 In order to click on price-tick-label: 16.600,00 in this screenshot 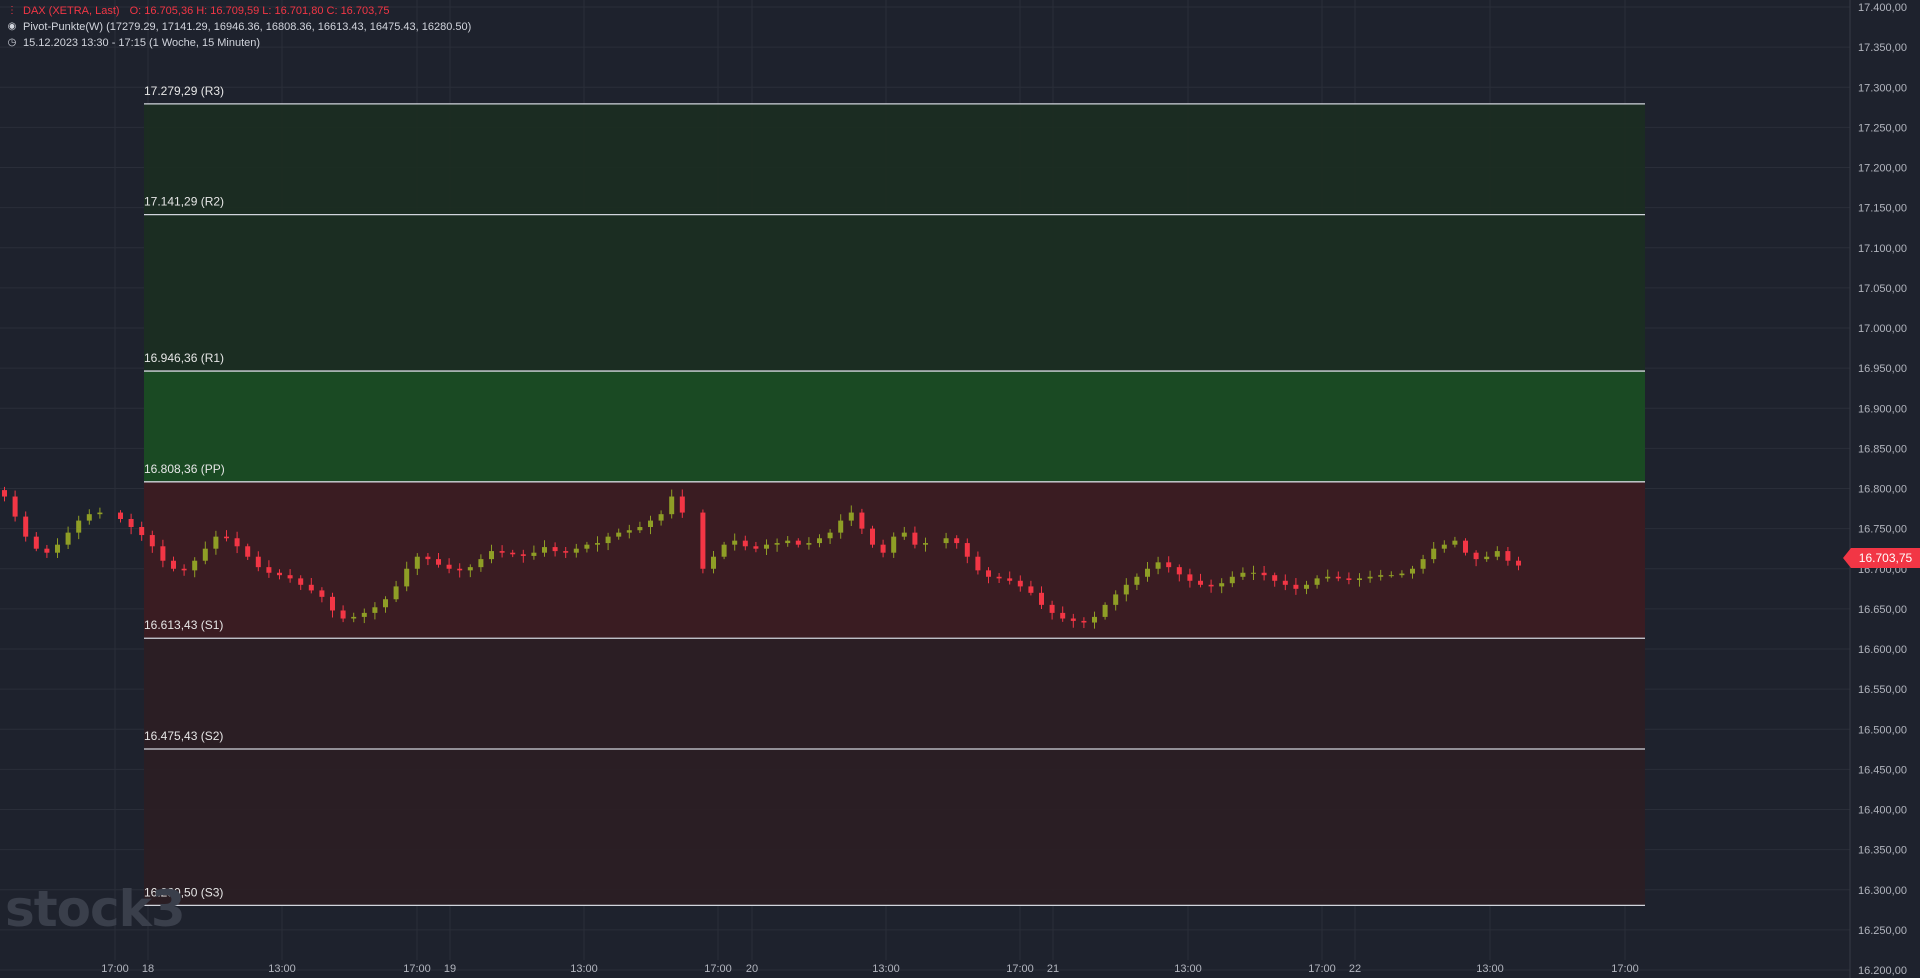, I will do `click(1882, 650)`.